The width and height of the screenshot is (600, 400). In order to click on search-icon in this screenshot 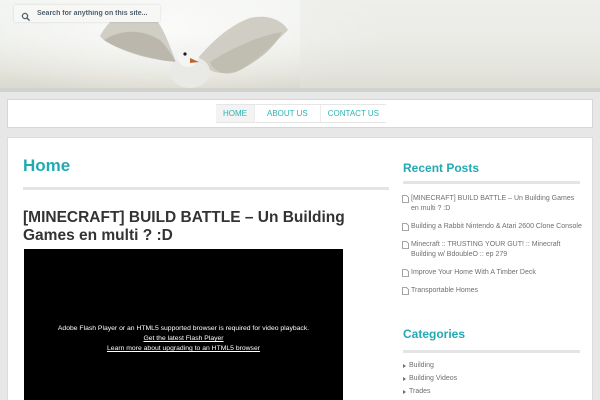, I will do `click(26, 15)`.